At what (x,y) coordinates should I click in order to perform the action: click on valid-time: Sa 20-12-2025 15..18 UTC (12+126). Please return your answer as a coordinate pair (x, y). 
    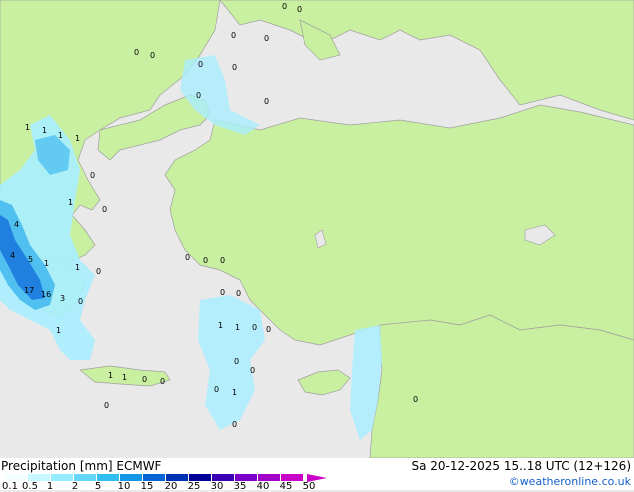
    Looking at the image, I should click on (521, 466).